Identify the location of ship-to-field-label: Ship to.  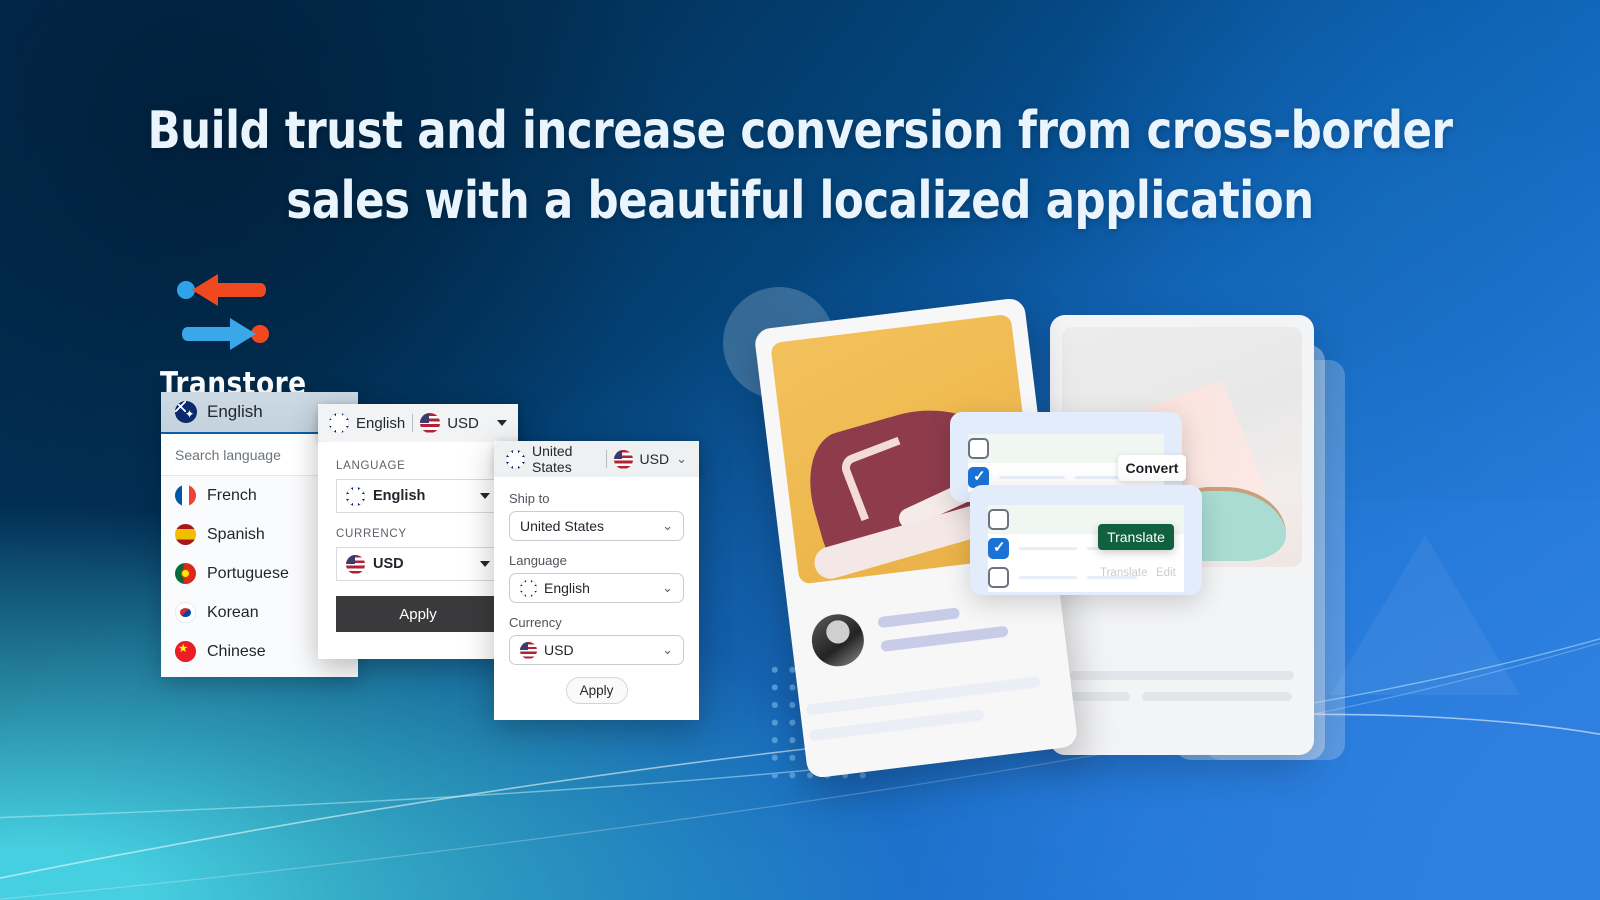
(529, 498).